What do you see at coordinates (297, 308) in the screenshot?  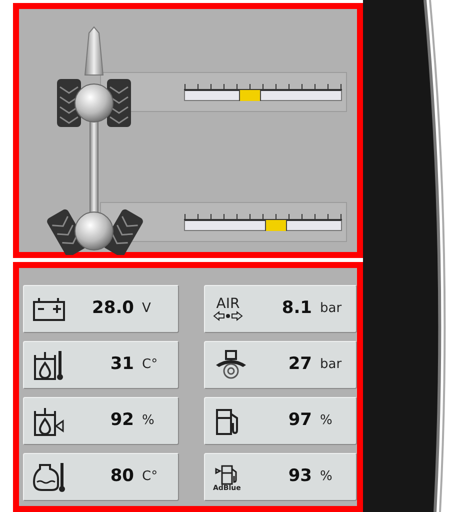 I see `reading-value: 8.1` at bounding box center [297, 308].